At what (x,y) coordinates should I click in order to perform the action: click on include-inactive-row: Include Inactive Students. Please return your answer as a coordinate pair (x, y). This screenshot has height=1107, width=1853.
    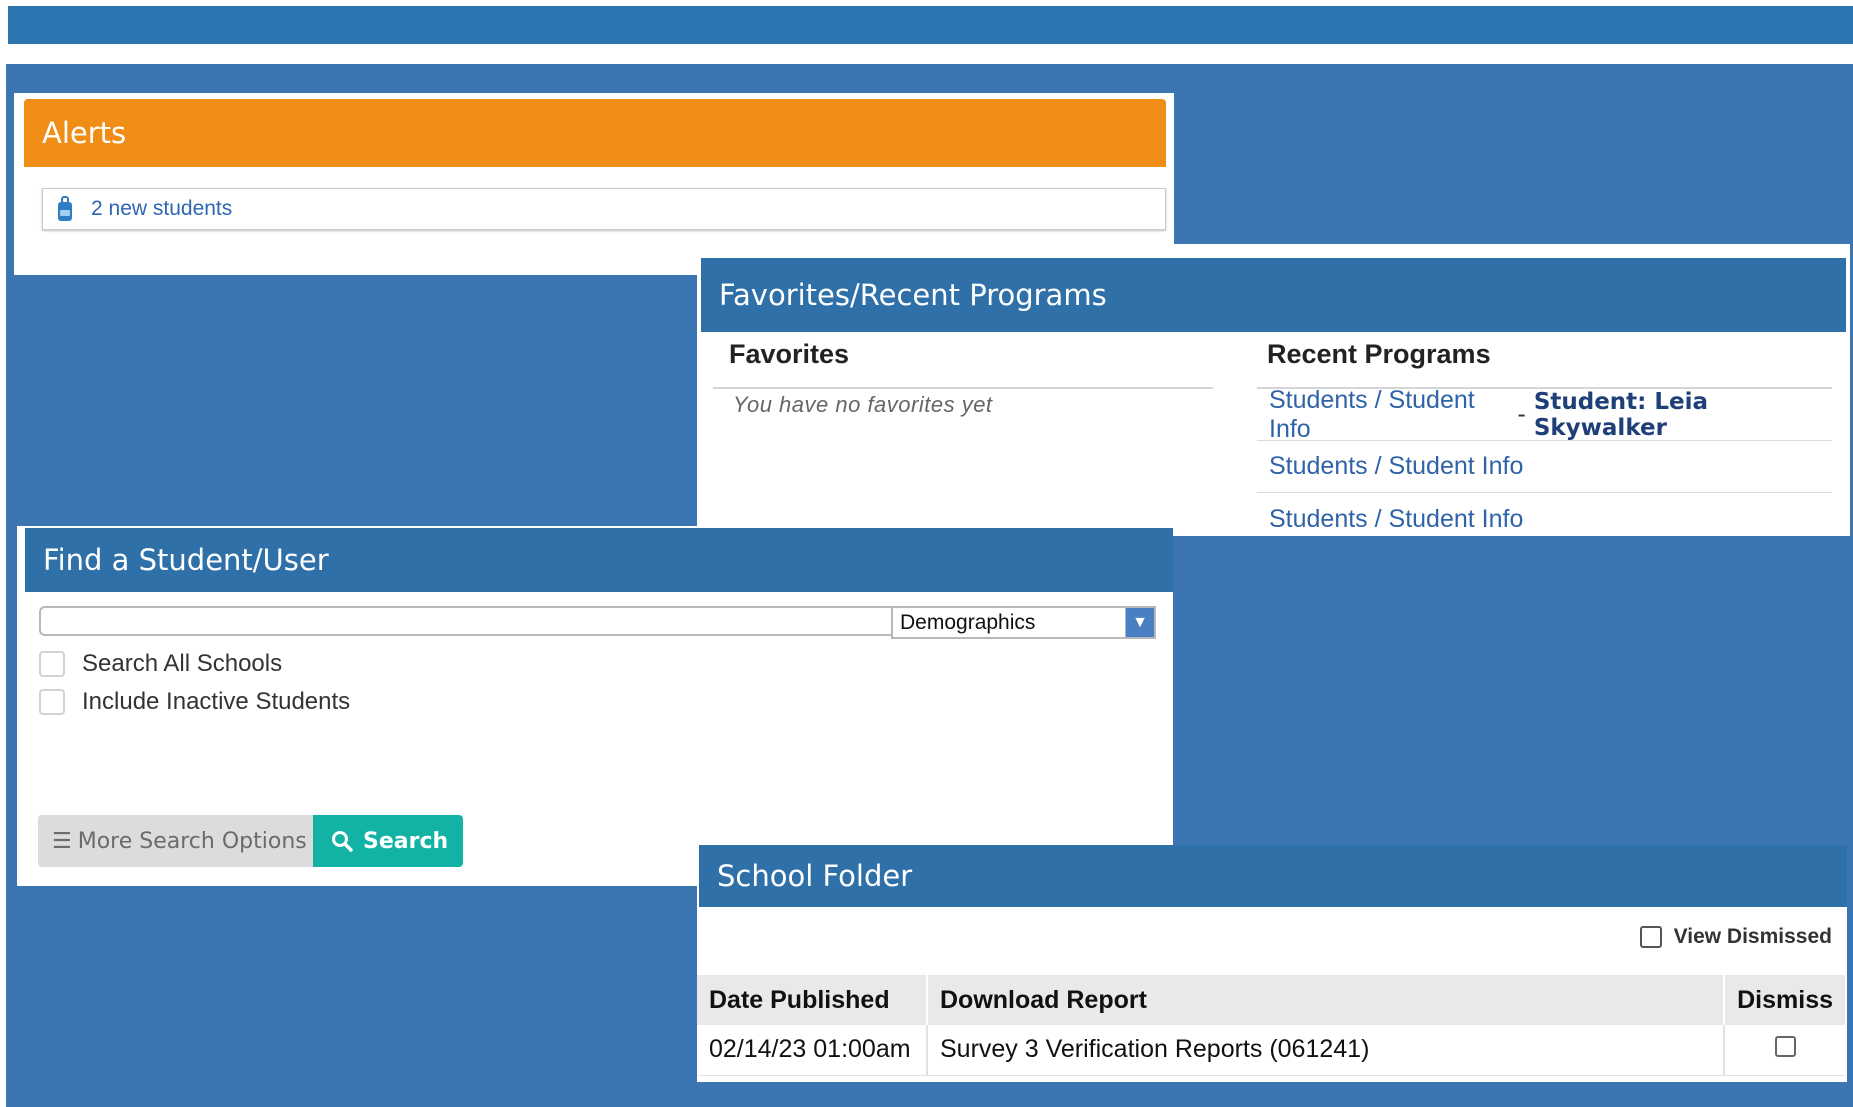
    Looking at the image, I should click on (194, 702).